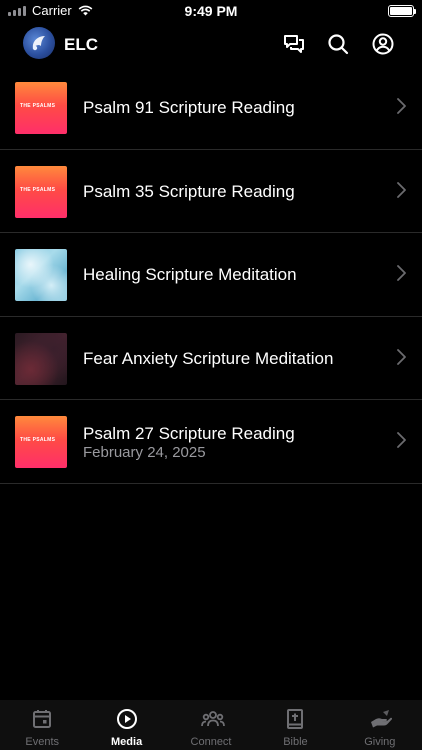 Image resolution: width=422 pixels, height=750 pixels. I want to click on item-title: Fear Anxiety Scripture Meditation, so click(208, 358).